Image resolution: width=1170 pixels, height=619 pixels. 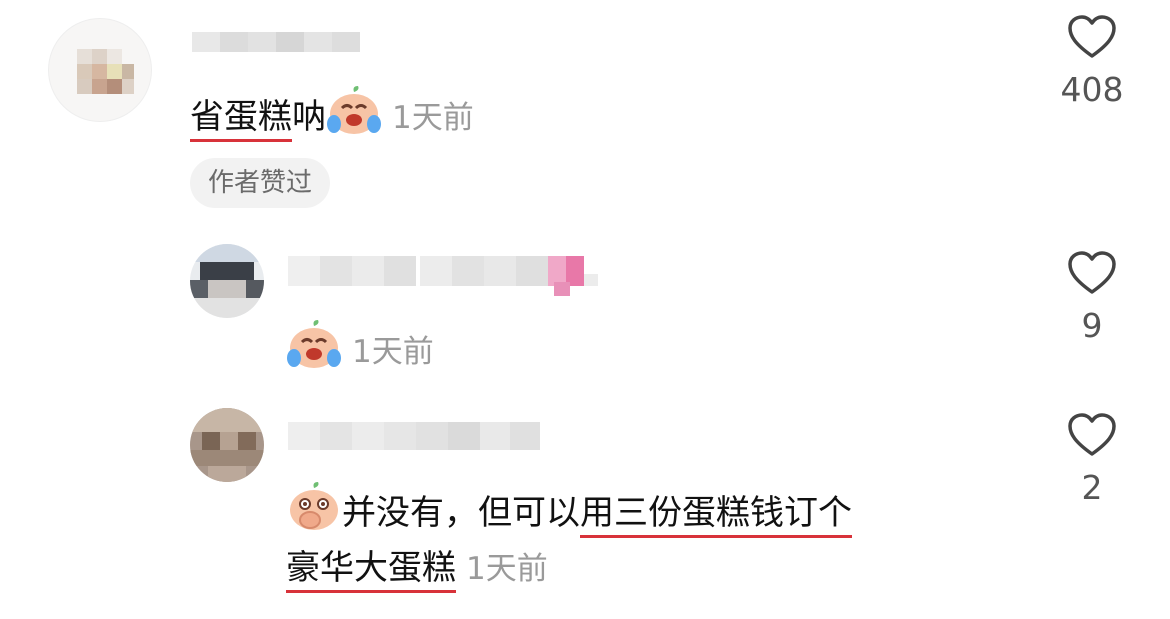 What do you see at coordinates (461, 513) in the screenshot?
I see `comment-text-plain: 并没有，但可以` at bounding box center [461, 513].